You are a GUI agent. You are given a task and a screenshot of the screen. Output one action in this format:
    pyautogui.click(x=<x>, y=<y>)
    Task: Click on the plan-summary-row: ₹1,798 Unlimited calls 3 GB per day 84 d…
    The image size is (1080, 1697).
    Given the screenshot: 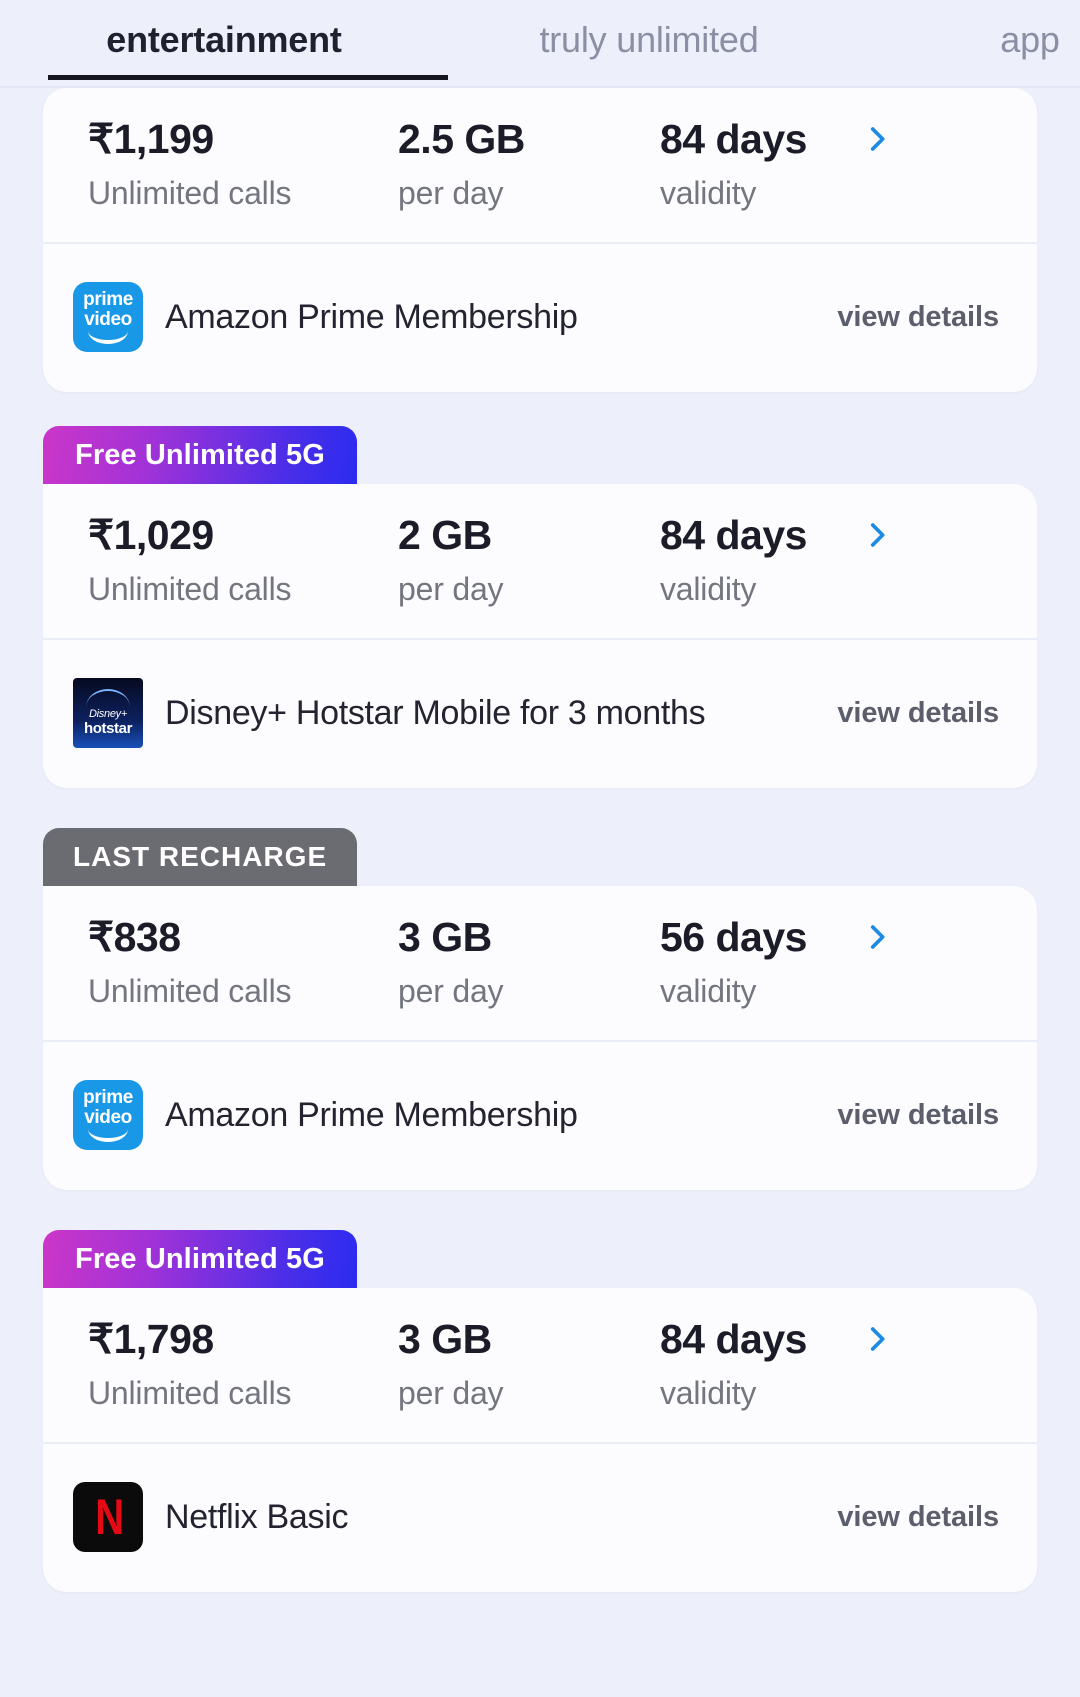 What is the action you would take?
    pyautogui.click(x=540, y=1365)
    